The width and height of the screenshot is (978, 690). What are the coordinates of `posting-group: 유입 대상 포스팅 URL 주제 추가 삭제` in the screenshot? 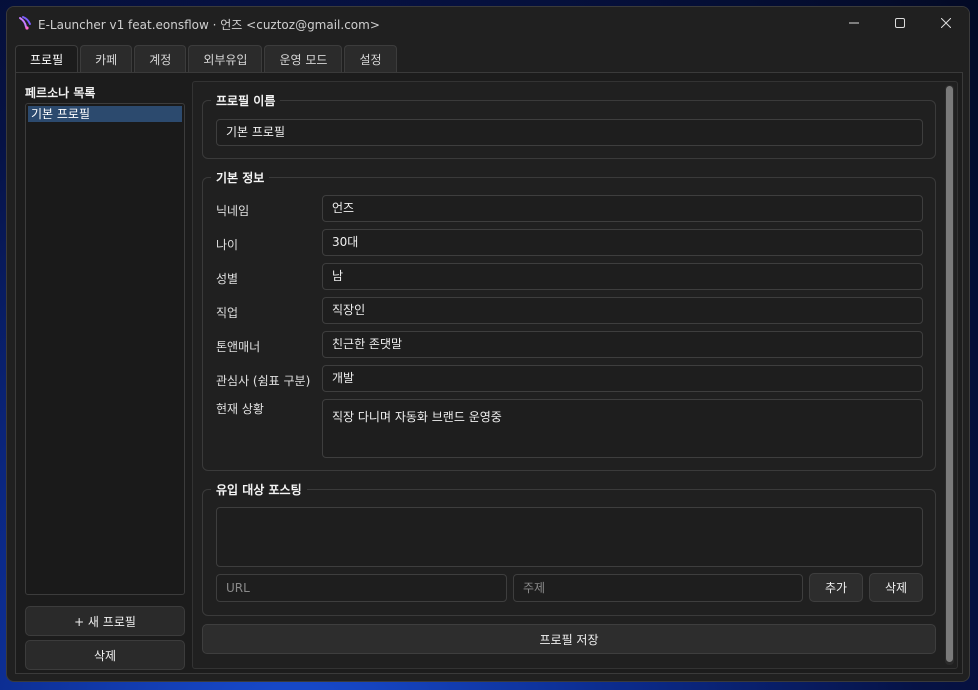 It's located at (569, 548).